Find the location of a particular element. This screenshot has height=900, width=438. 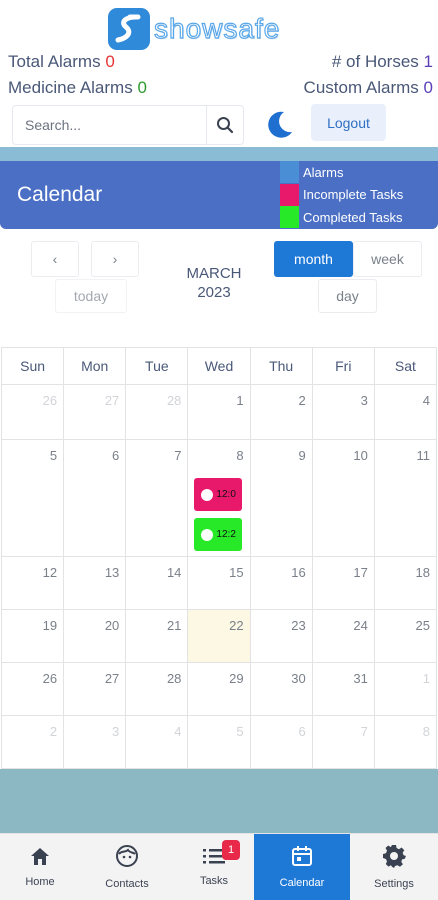

day-cell-today: 22 is located at coordinates (219, 636).